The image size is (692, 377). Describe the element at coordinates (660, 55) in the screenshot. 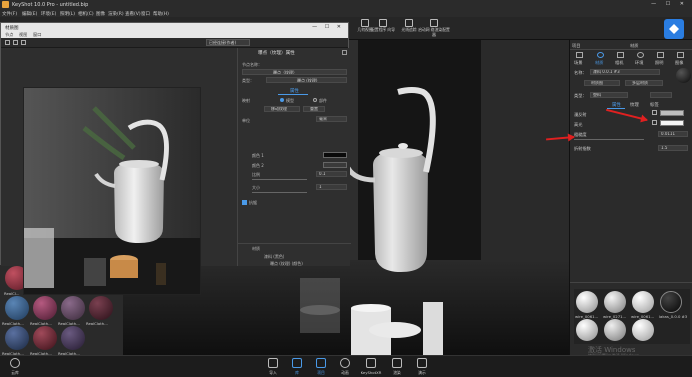

I see `lighting-tab-icon` at that location.